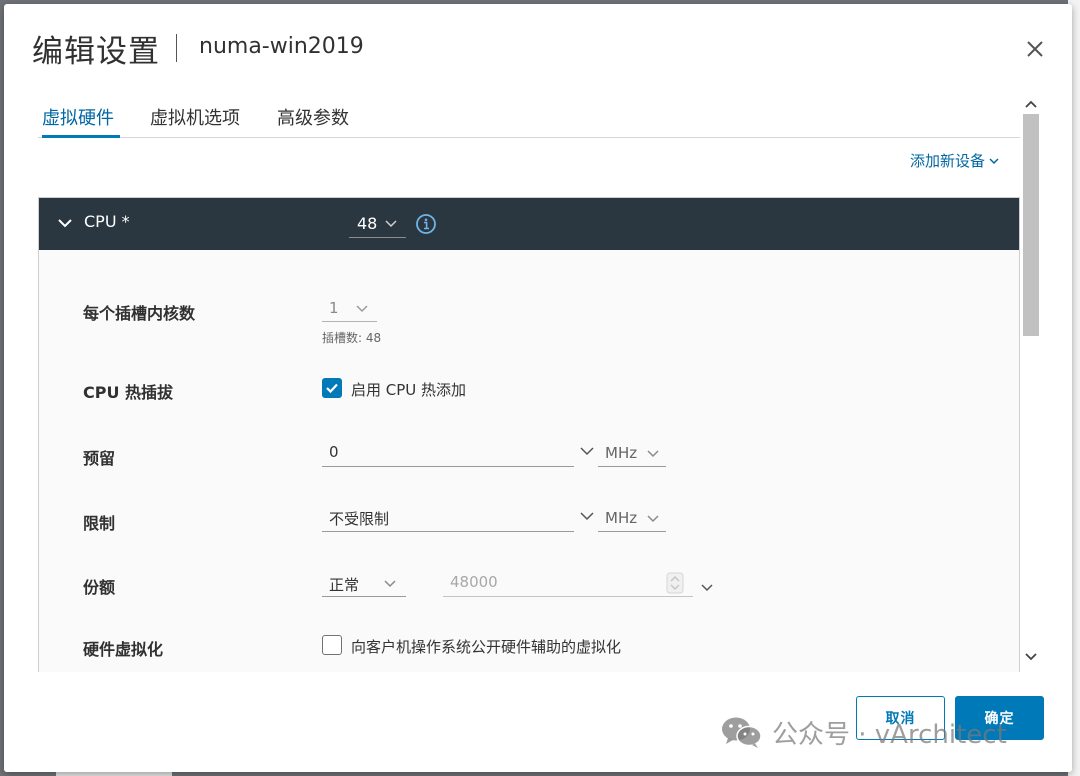 This screenshot has width=1080, height=776. Describe the element at coordinates (568, 583) in the screenshot. I see `shares-value-input: 48000` at that location.